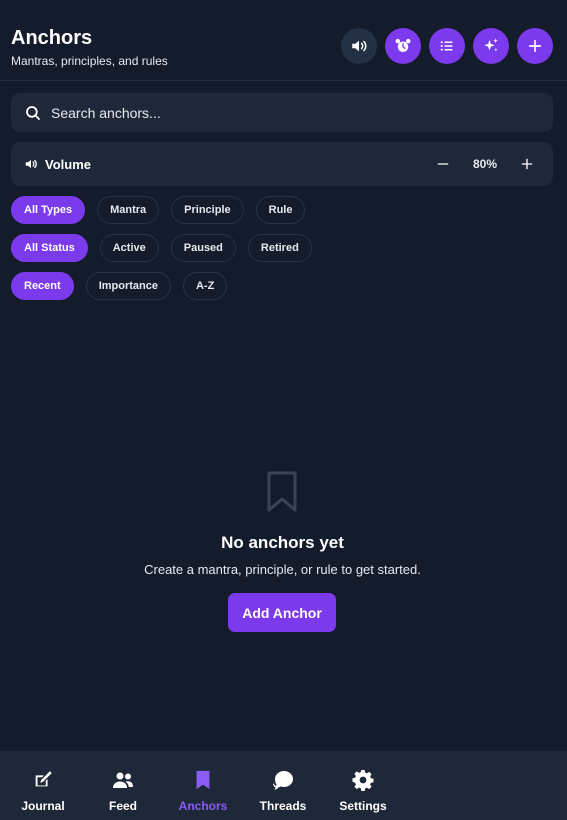 This screenshot has width=567, height=820. Describe the element at coordinates (49, 248) in the screenshot. I see `chip-all-status: All Status` at that location.